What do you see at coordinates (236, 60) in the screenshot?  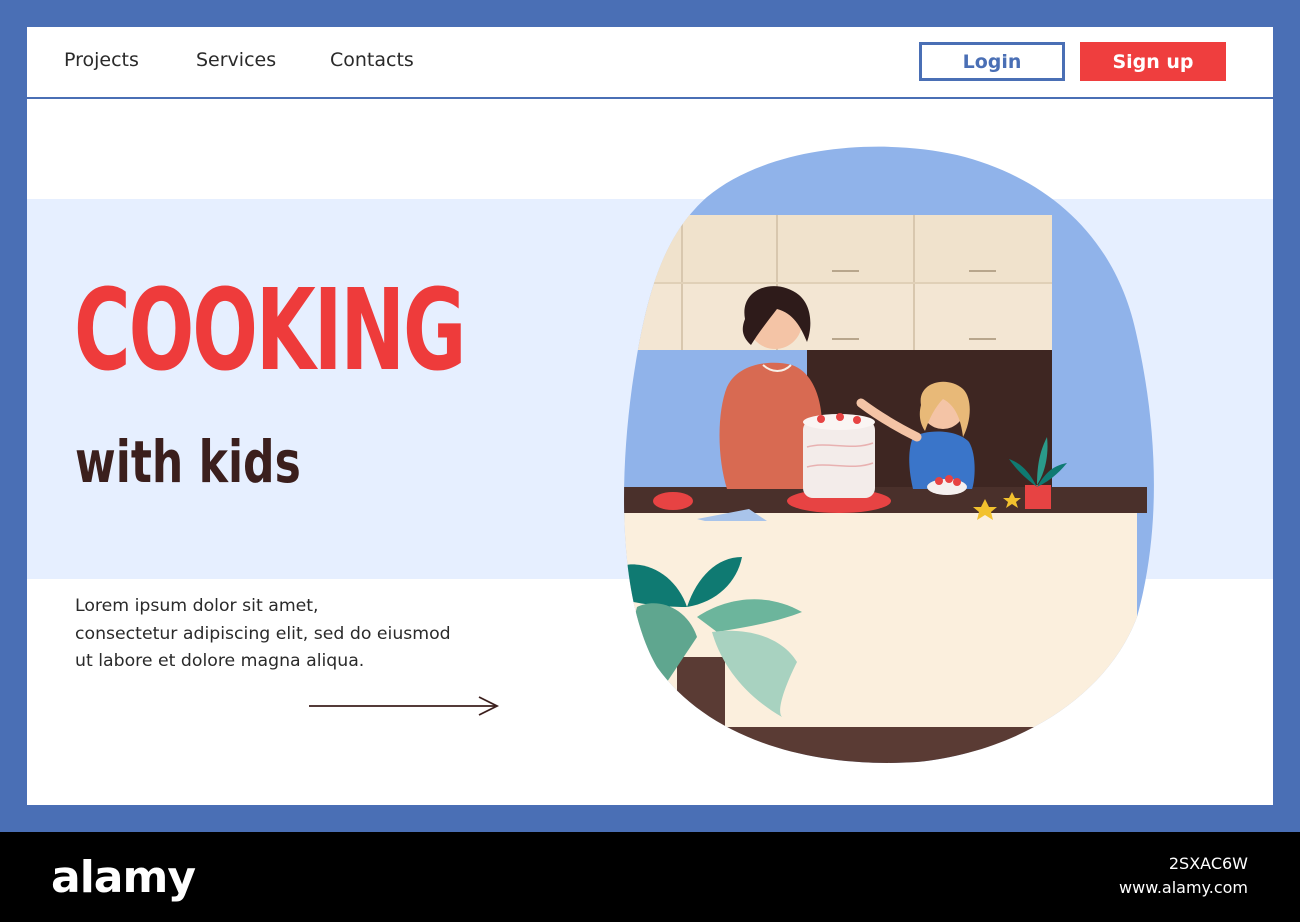 I see `nav-services-link: Services` at bounding box center [236, 60].